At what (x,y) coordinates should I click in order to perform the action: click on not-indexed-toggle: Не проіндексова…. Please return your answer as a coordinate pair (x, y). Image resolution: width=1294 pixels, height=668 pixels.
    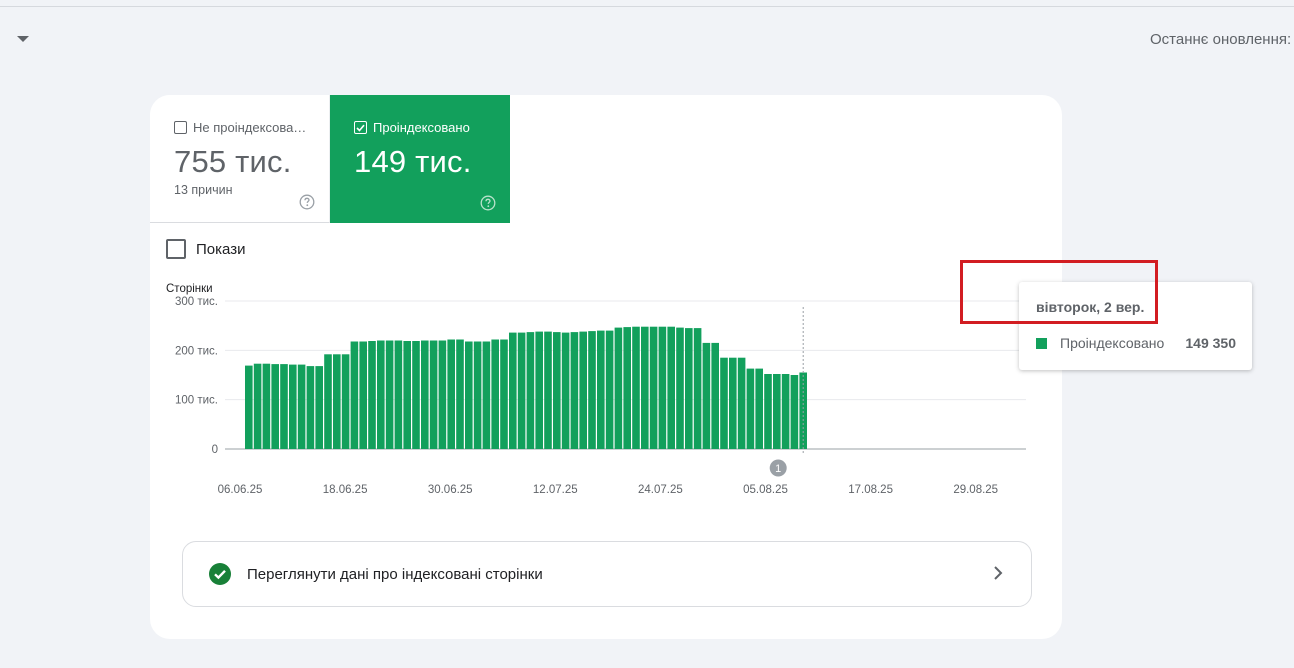
    Looking at the image, I should click on (240, 127).